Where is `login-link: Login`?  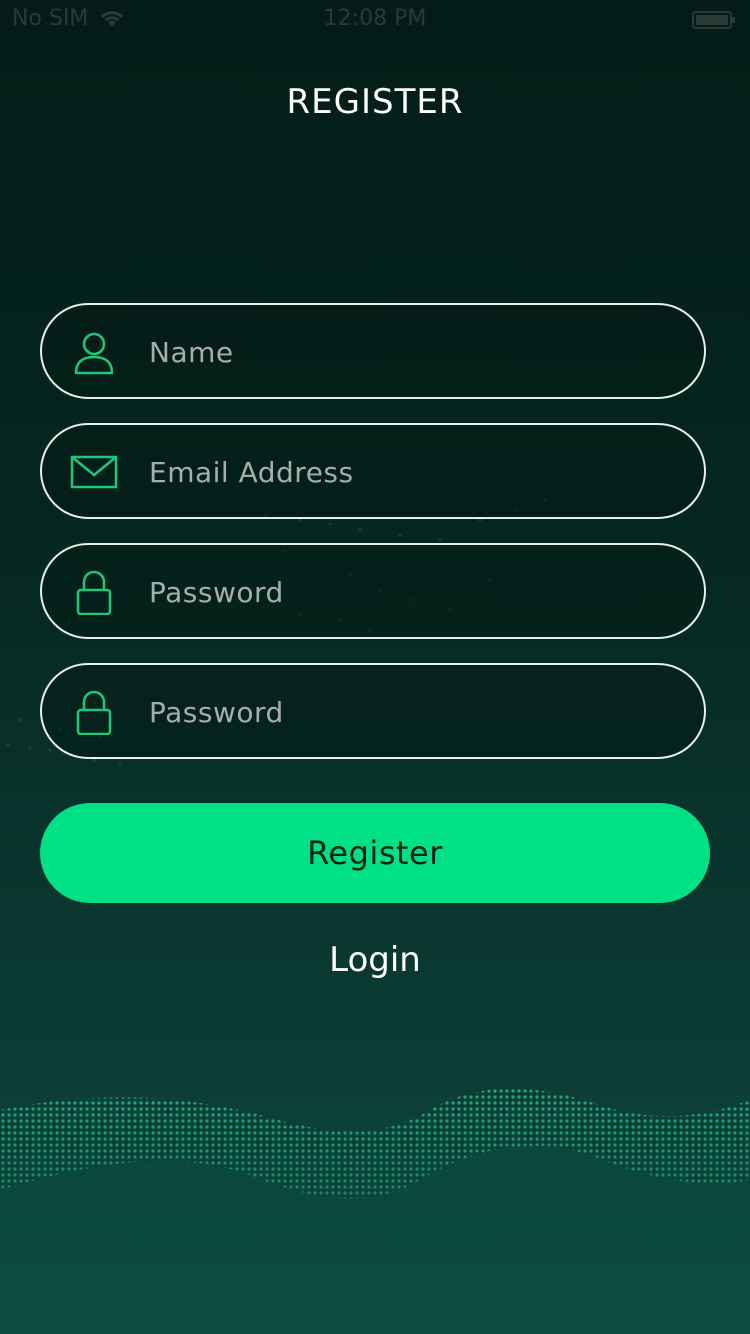
login-link: Login is located at coordinates (375, 960).